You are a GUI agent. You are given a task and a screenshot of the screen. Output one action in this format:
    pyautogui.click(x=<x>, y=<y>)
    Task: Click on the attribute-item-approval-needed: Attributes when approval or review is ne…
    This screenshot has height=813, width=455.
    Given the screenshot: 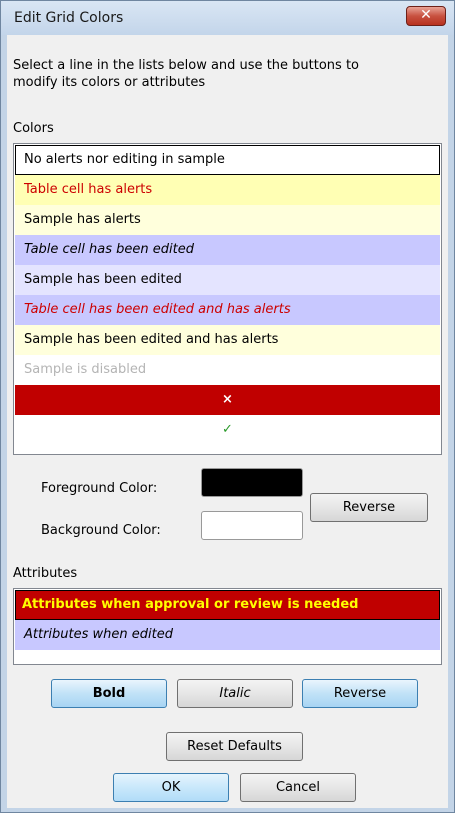 What is the action you would take?
    pyautogui.click(x=227, y=605)
    